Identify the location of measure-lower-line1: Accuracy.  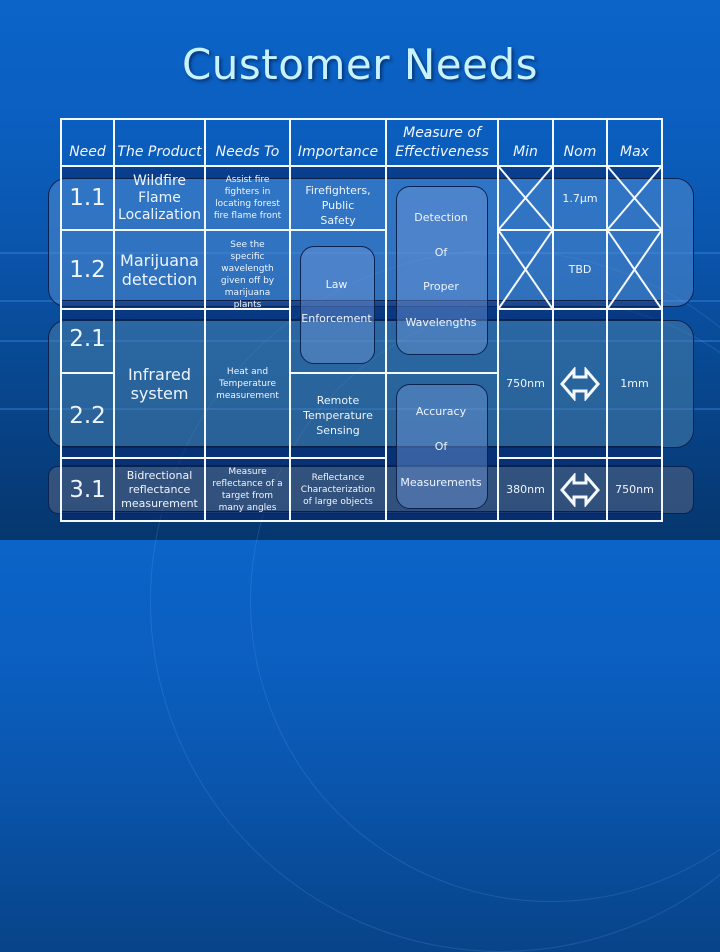
(441, 411).